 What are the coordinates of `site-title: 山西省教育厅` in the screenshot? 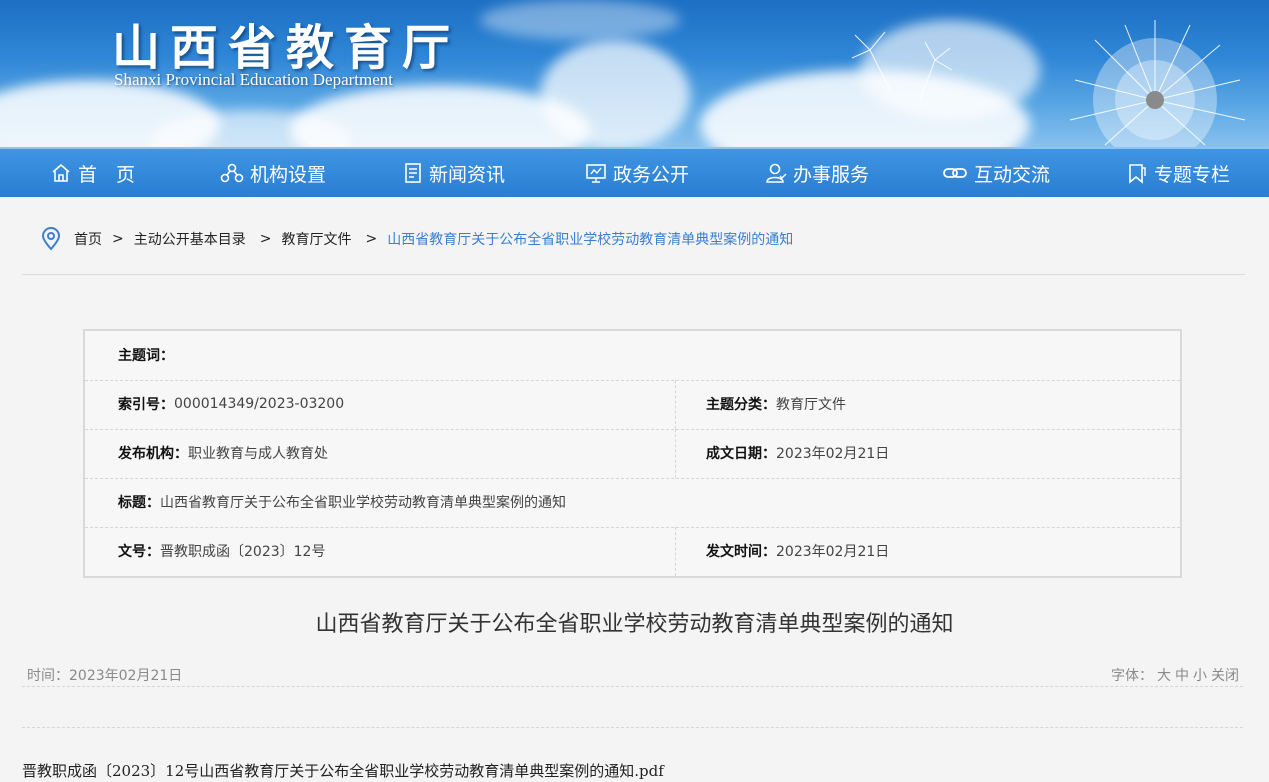 It's located at (286, 48).